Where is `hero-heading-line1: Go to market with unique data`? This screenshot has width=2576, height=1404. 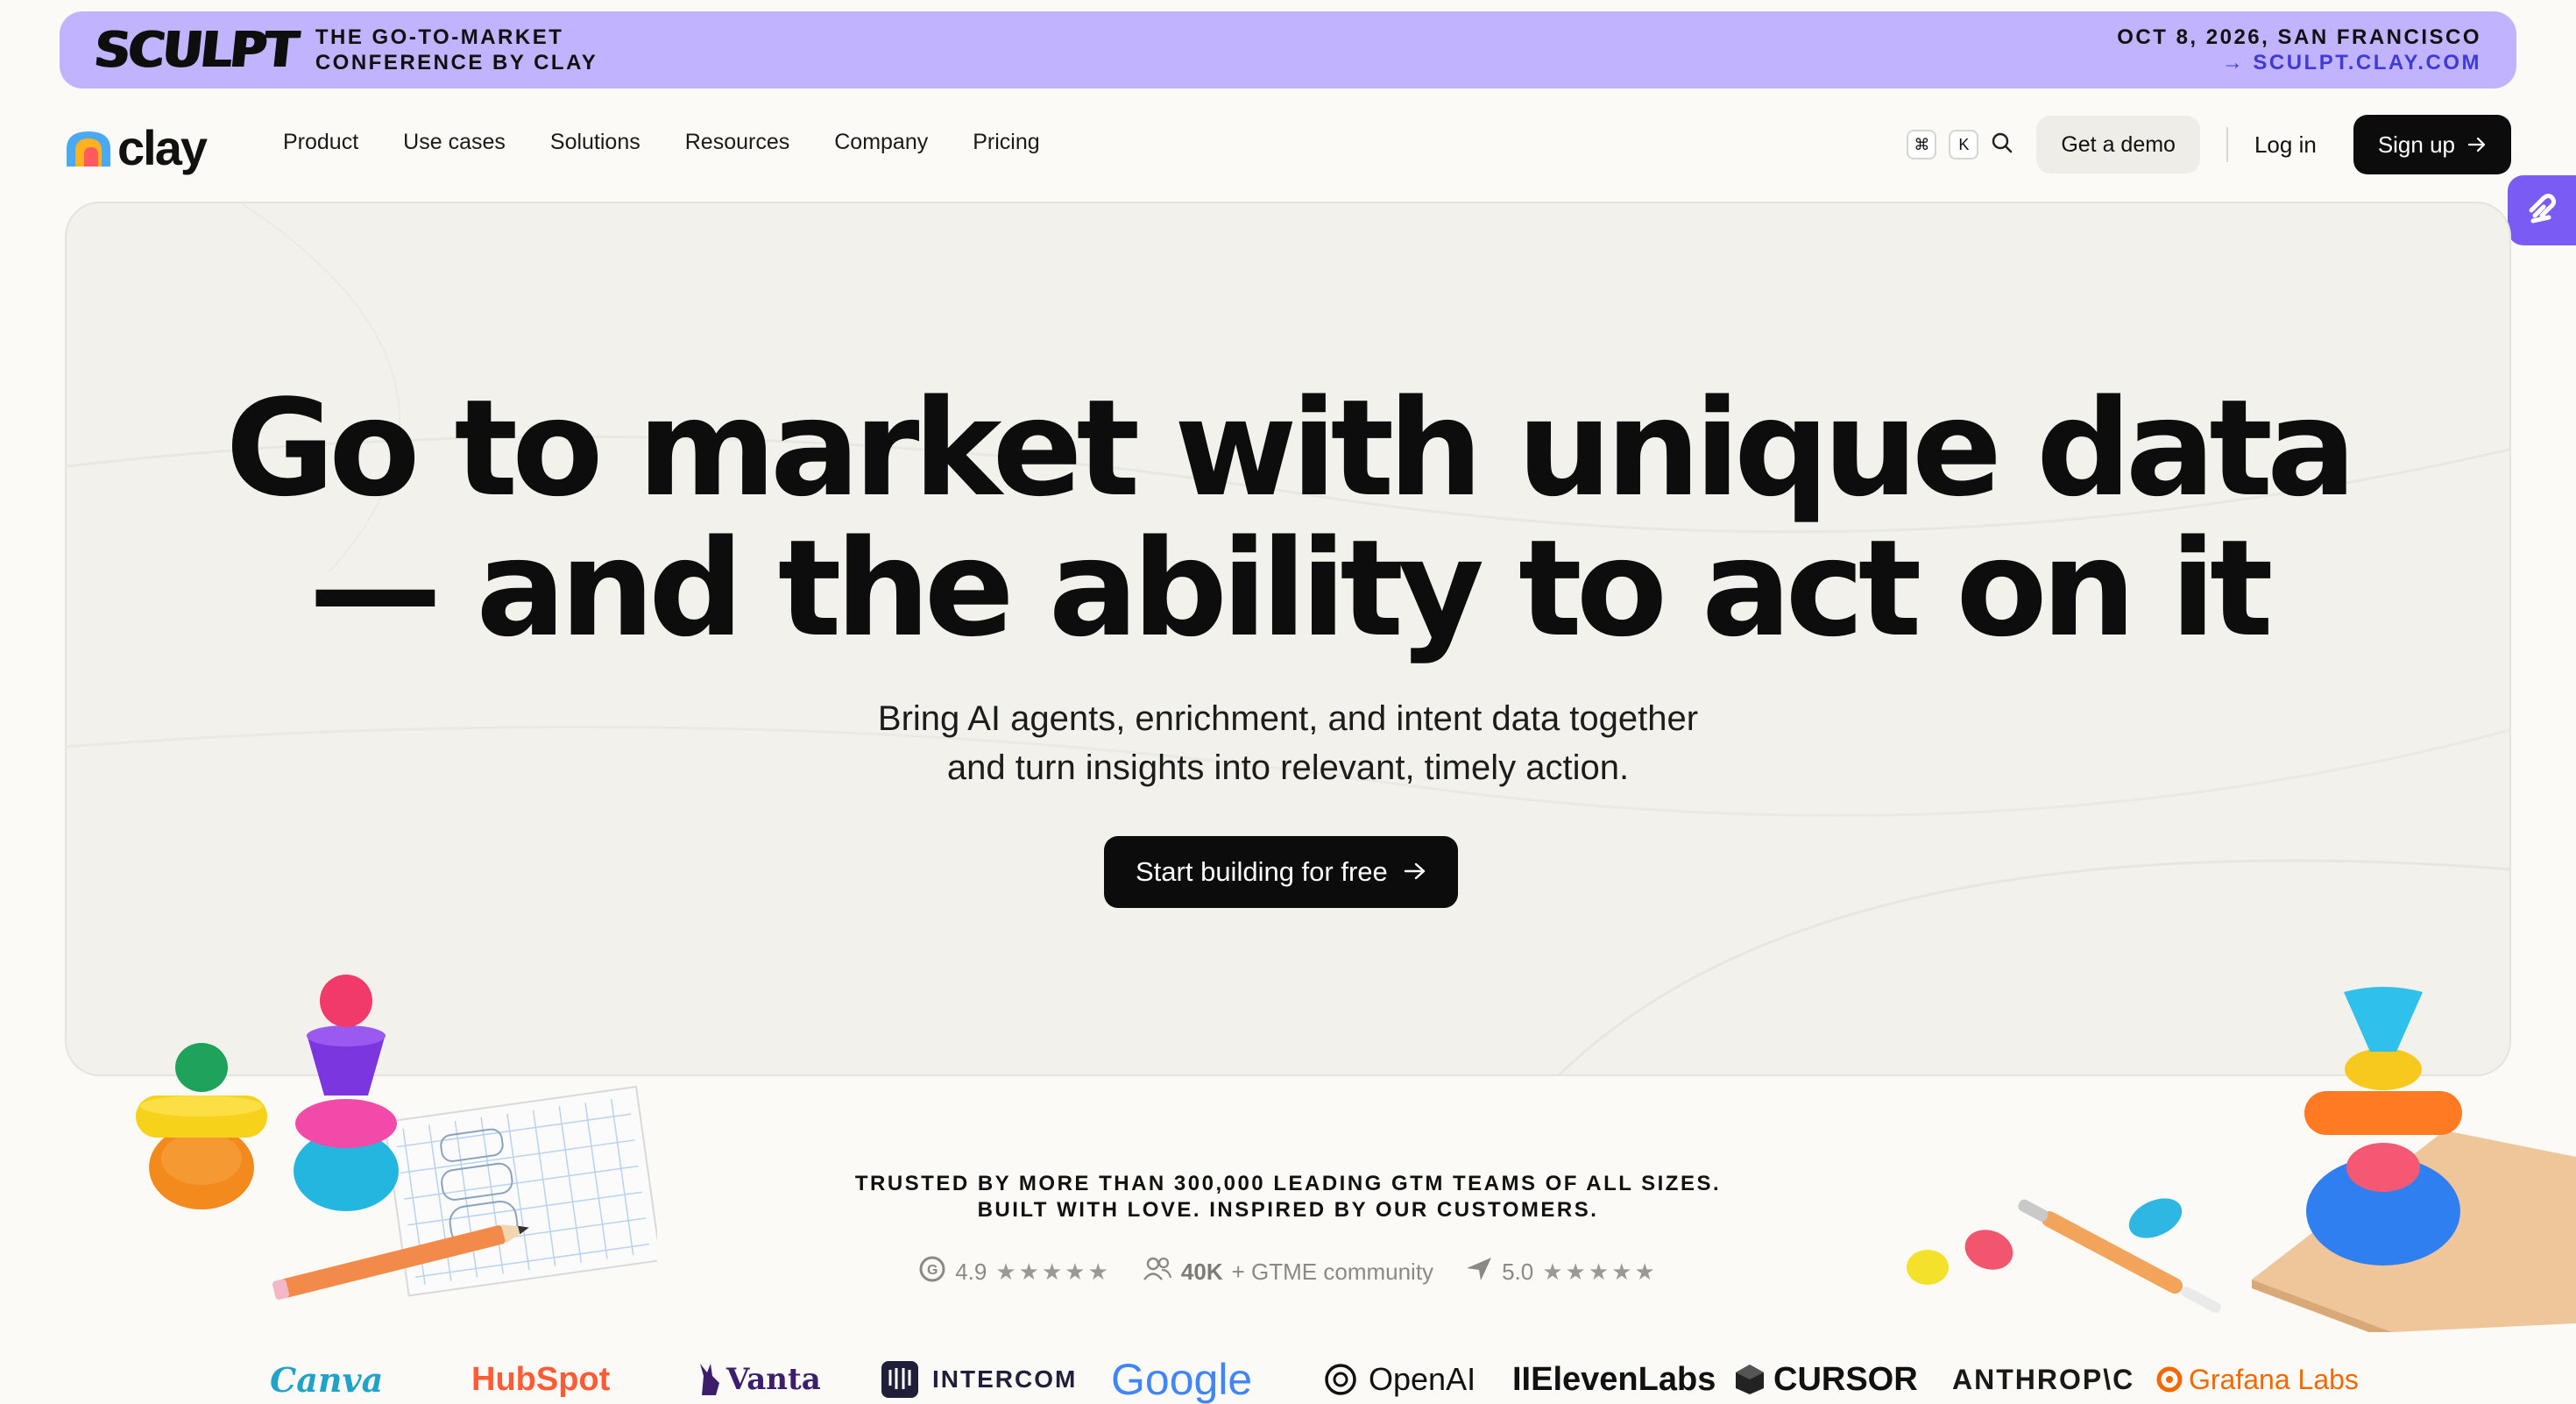
hero-heading-line1: Go to market with unique data is located at coordinates (1290, 448).